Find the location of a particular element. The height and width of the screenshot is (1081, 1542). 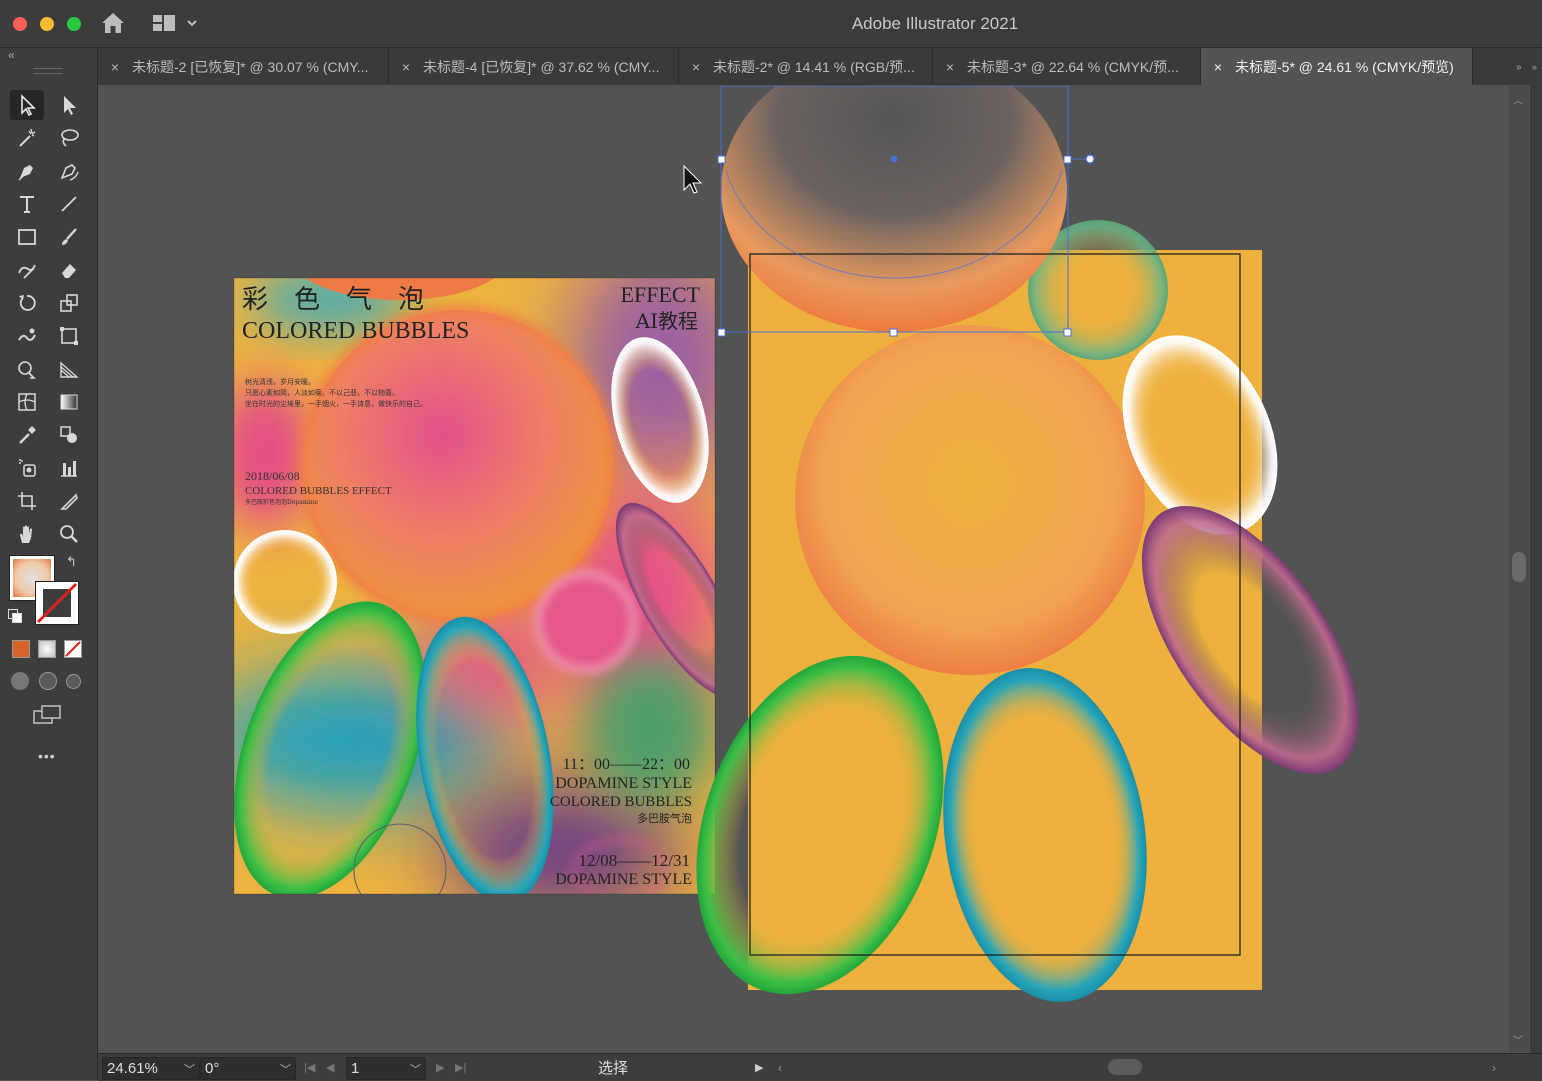

poster-ai-tutorial: AI教程 is located at coordinates (666, 321).